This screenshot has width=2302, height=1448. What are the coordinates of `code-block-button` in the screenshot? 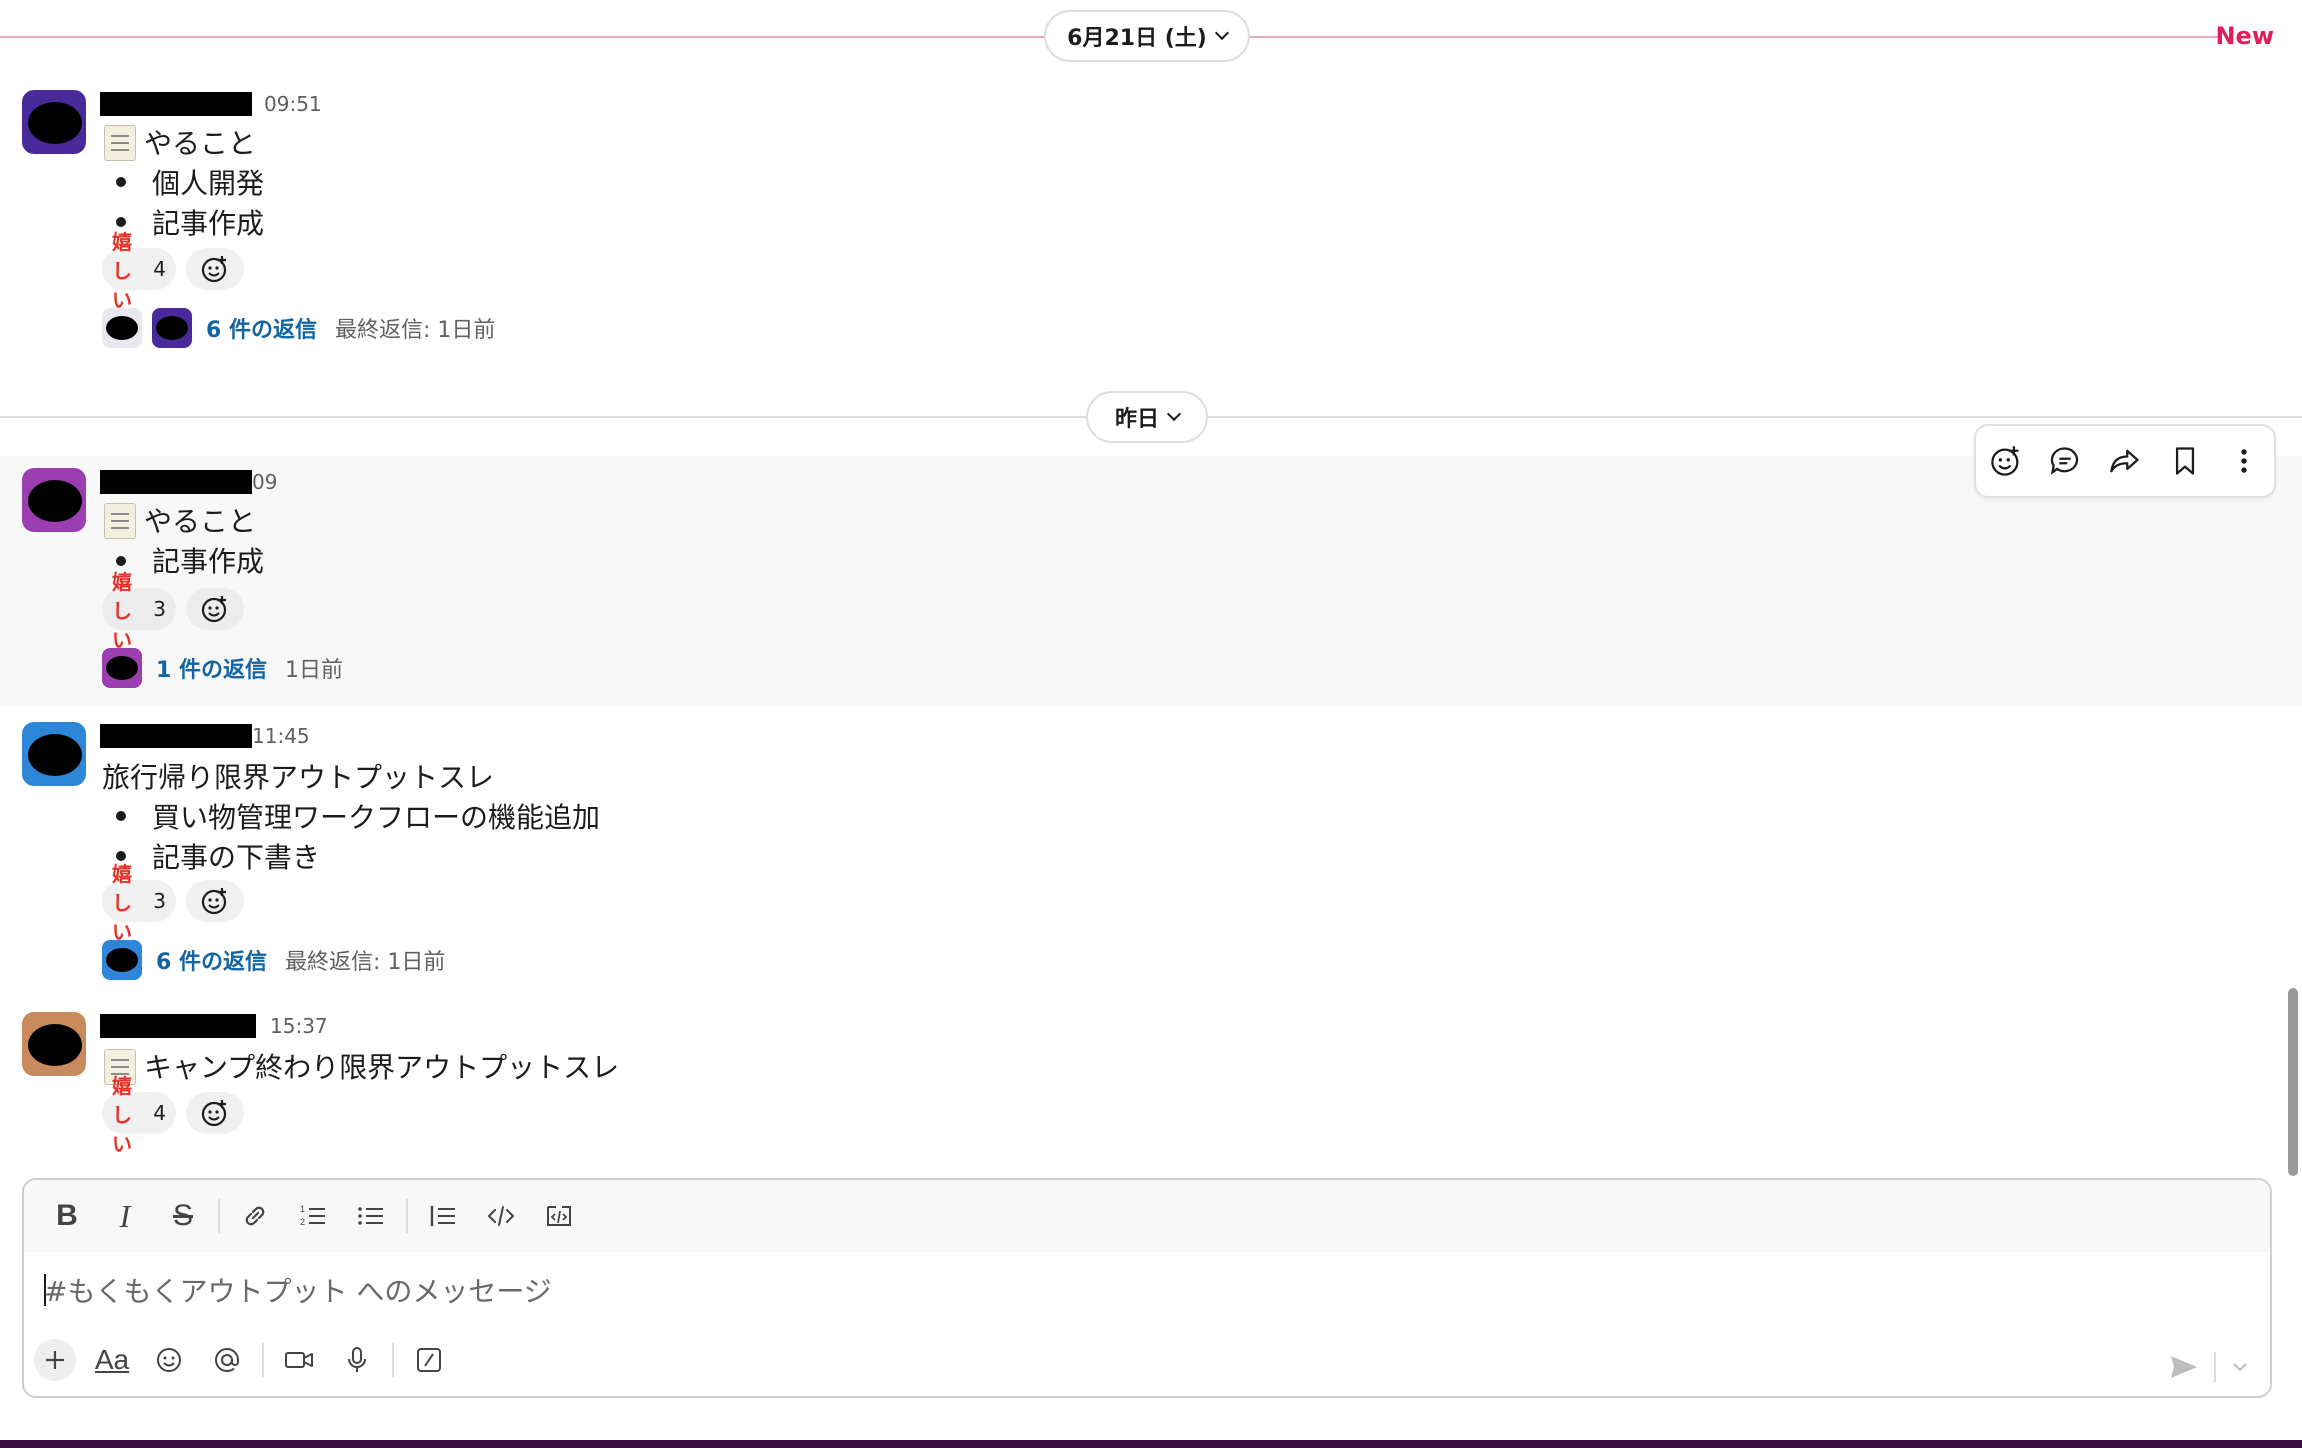 It's located at (559, 1216).